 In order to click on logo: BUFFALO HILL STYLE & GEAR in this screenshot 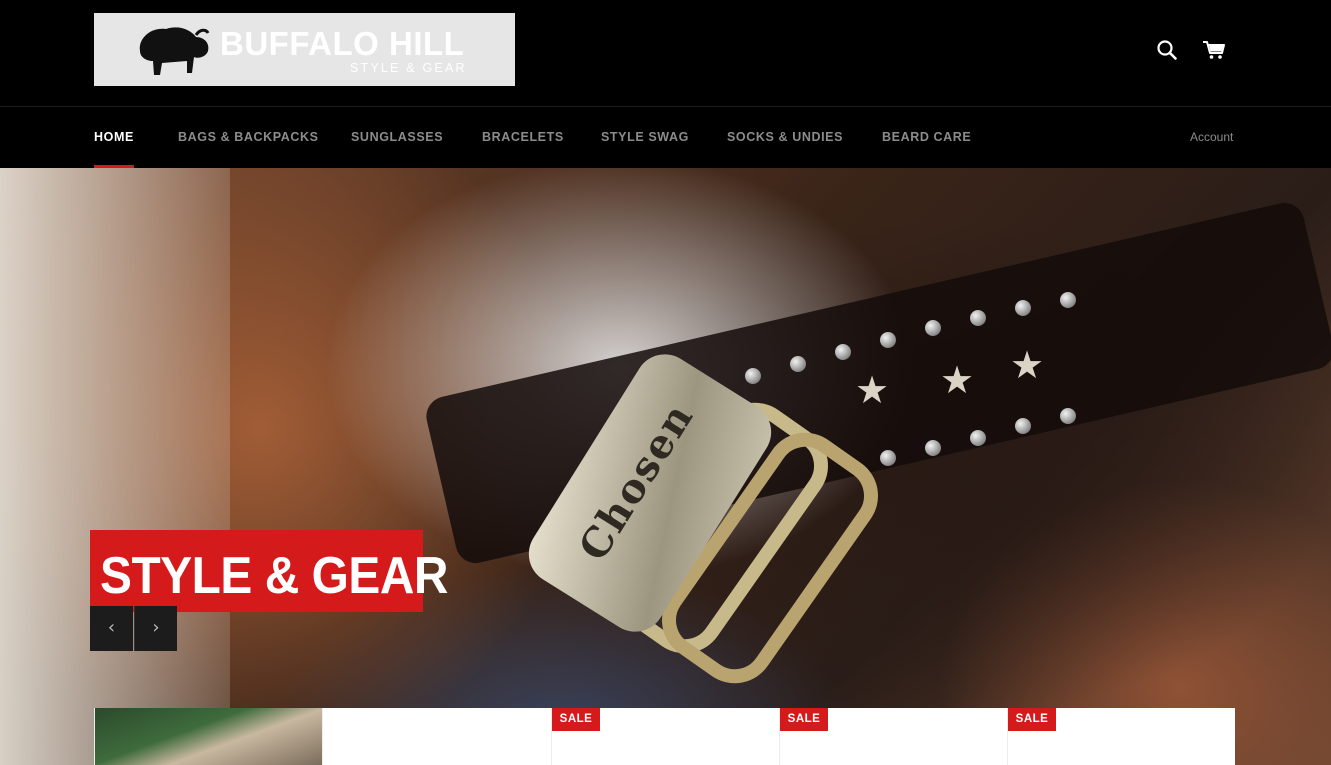, I will do `click(304, 49)`.